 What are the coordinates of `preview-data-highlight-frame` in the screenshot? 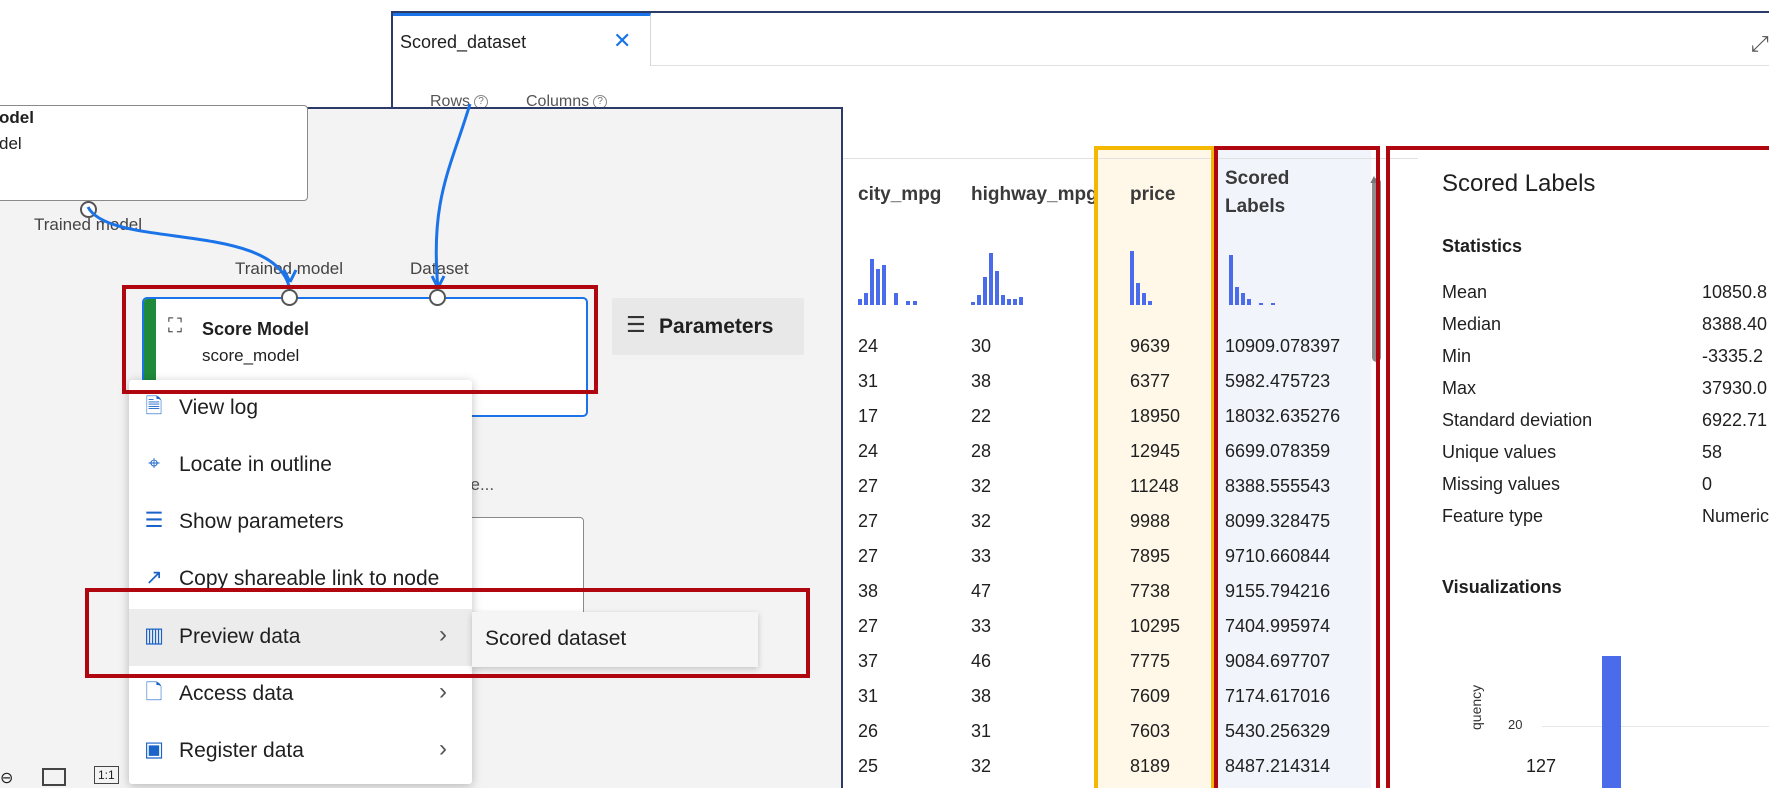 It's located at (447, 633).